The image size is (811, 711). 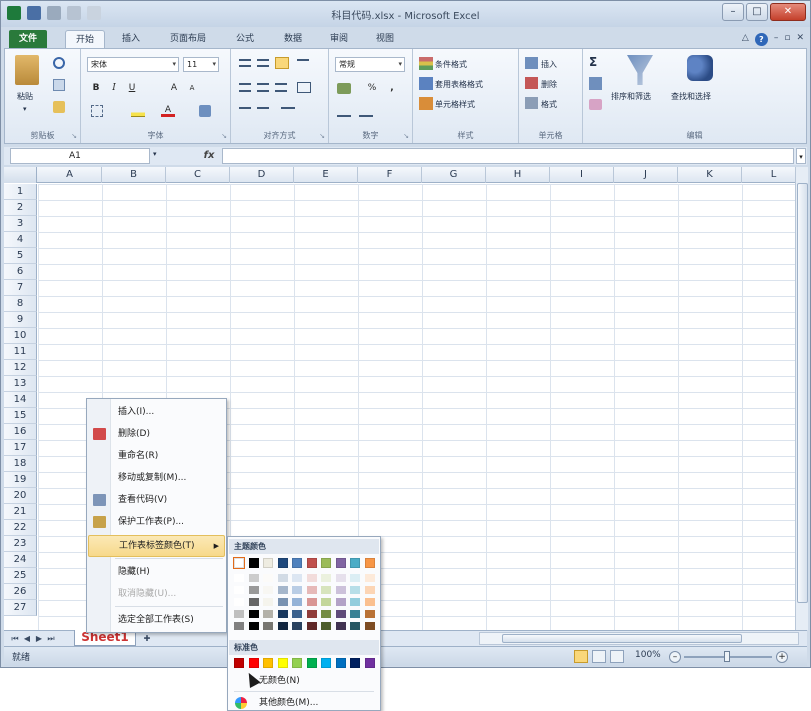 I want to click on table-format-button: 套用表格格式, so click(x=459, y=84).